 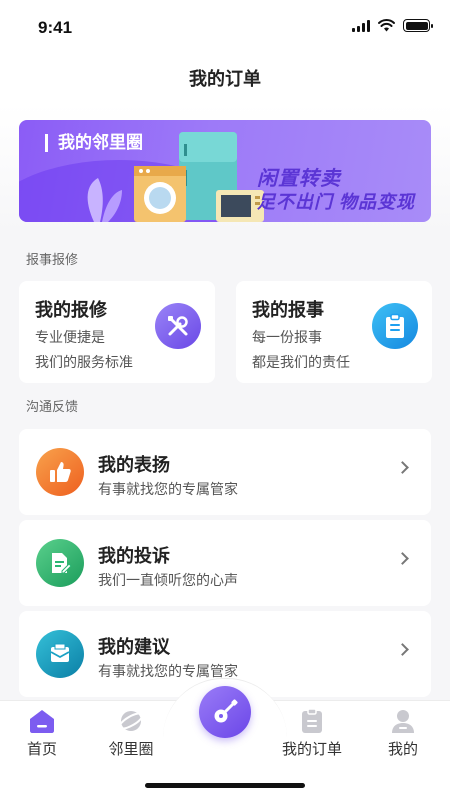 I want to click on report-card-line2: 都是我们的责任, so click(x=301, y=362).